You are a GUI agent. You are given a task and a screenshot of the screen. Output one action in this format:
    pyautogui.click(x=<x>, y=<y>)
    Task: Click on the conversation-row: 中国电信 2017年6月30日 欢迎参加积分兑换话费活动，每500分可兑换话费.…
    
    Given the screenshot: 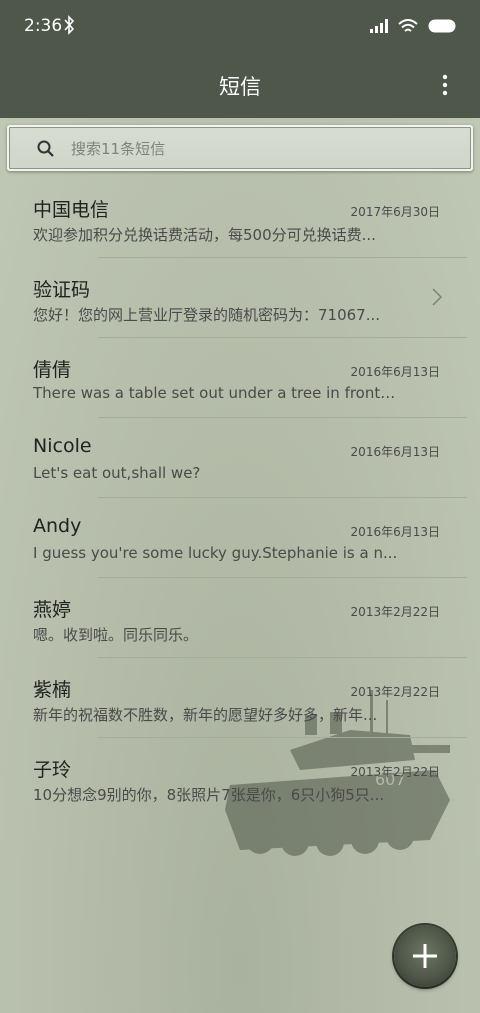 What is the action you would take?
    pyautogui.click(x=240, y=218)
    